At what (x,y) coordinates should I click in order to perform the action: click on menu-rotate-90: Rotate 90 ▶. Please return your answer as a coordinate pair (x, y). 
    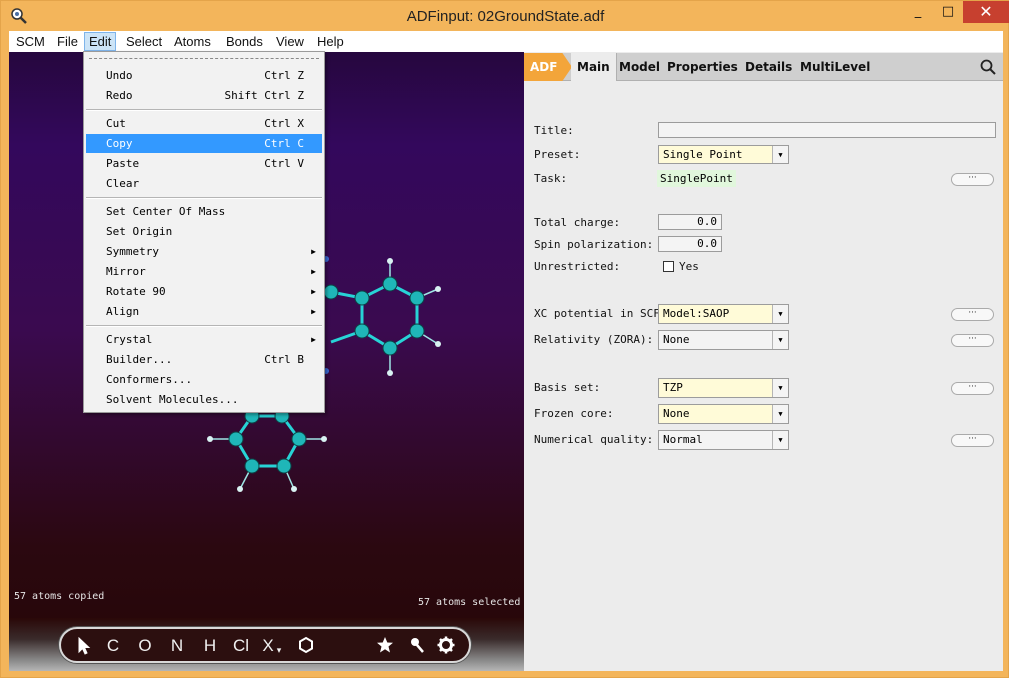
    Looking at the image, I should click on (204, 291).